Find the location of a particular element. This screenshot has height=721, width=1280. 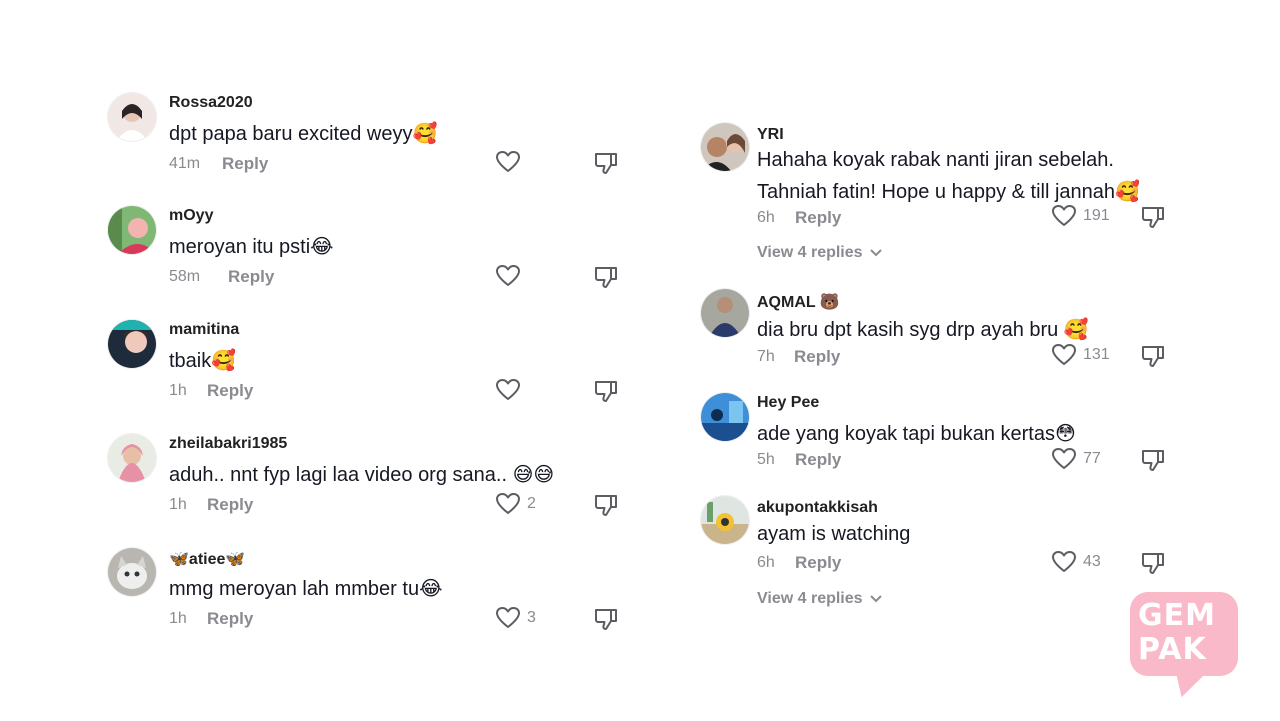

like-count: 3 is located at coordinates (531, 617).